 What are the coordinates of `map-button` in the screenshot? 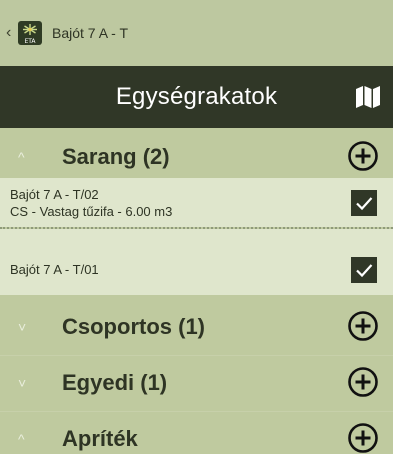 It's located at (368, 97).